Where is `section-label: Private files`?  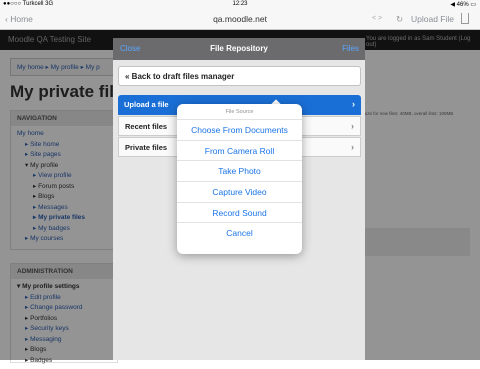 section-label: Private files is located at coordinates (146, 147).